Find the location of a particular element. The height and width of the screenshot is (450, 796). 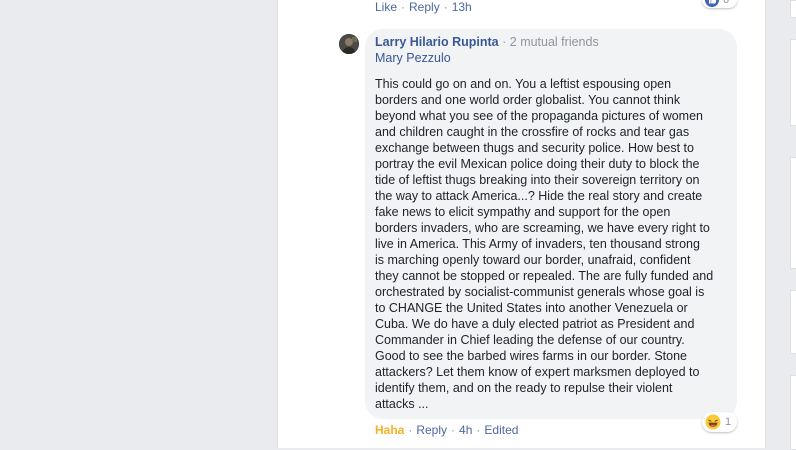

edited-label: Edited is located at coordinates (501, 430).